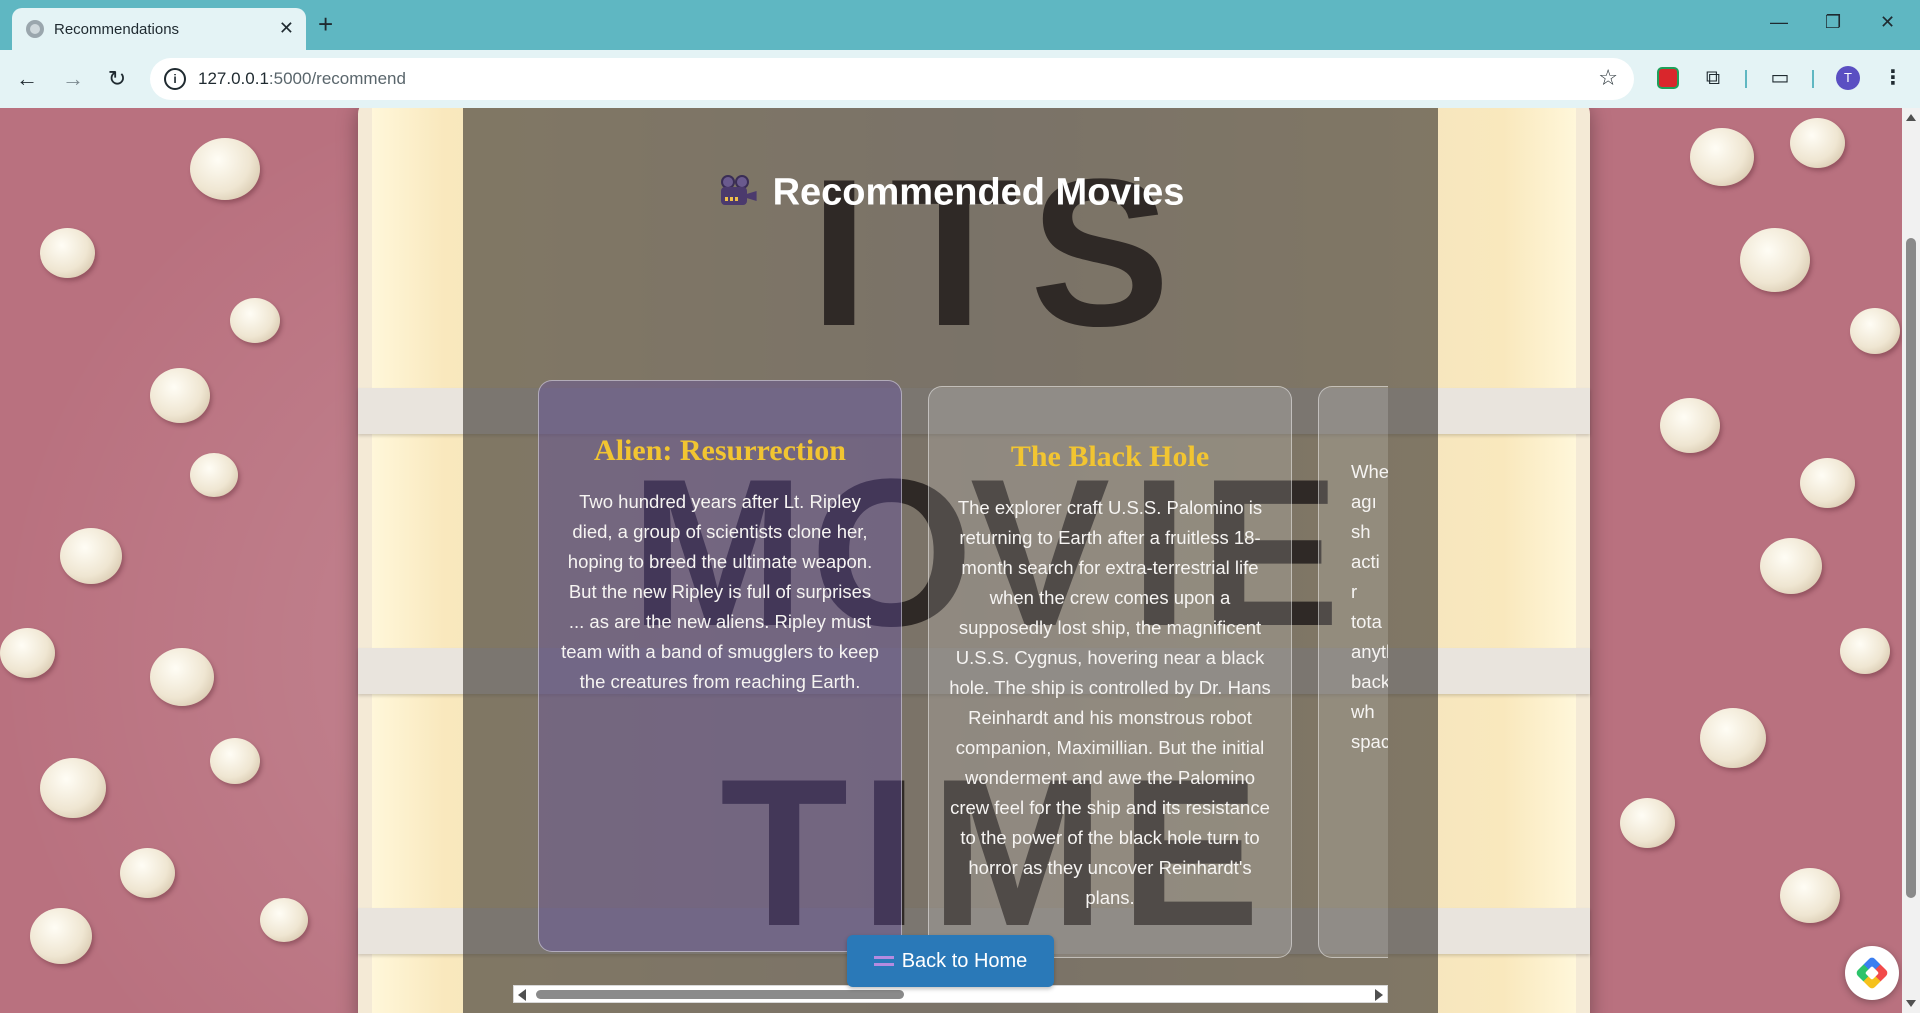 The height and width of the screenshot is (1013, 1920). I want to click on extensions-puzzle-icon: ⧉, so click(1713, 78).